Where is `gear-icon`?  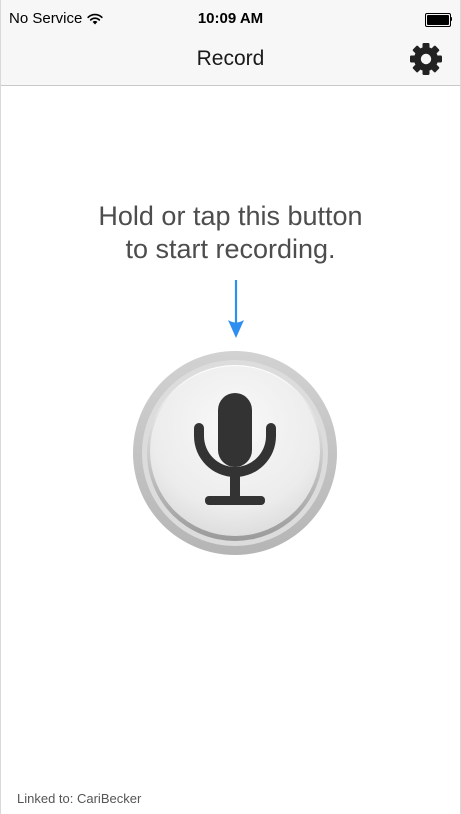
gear-icon is located at coordinates (426, 59).